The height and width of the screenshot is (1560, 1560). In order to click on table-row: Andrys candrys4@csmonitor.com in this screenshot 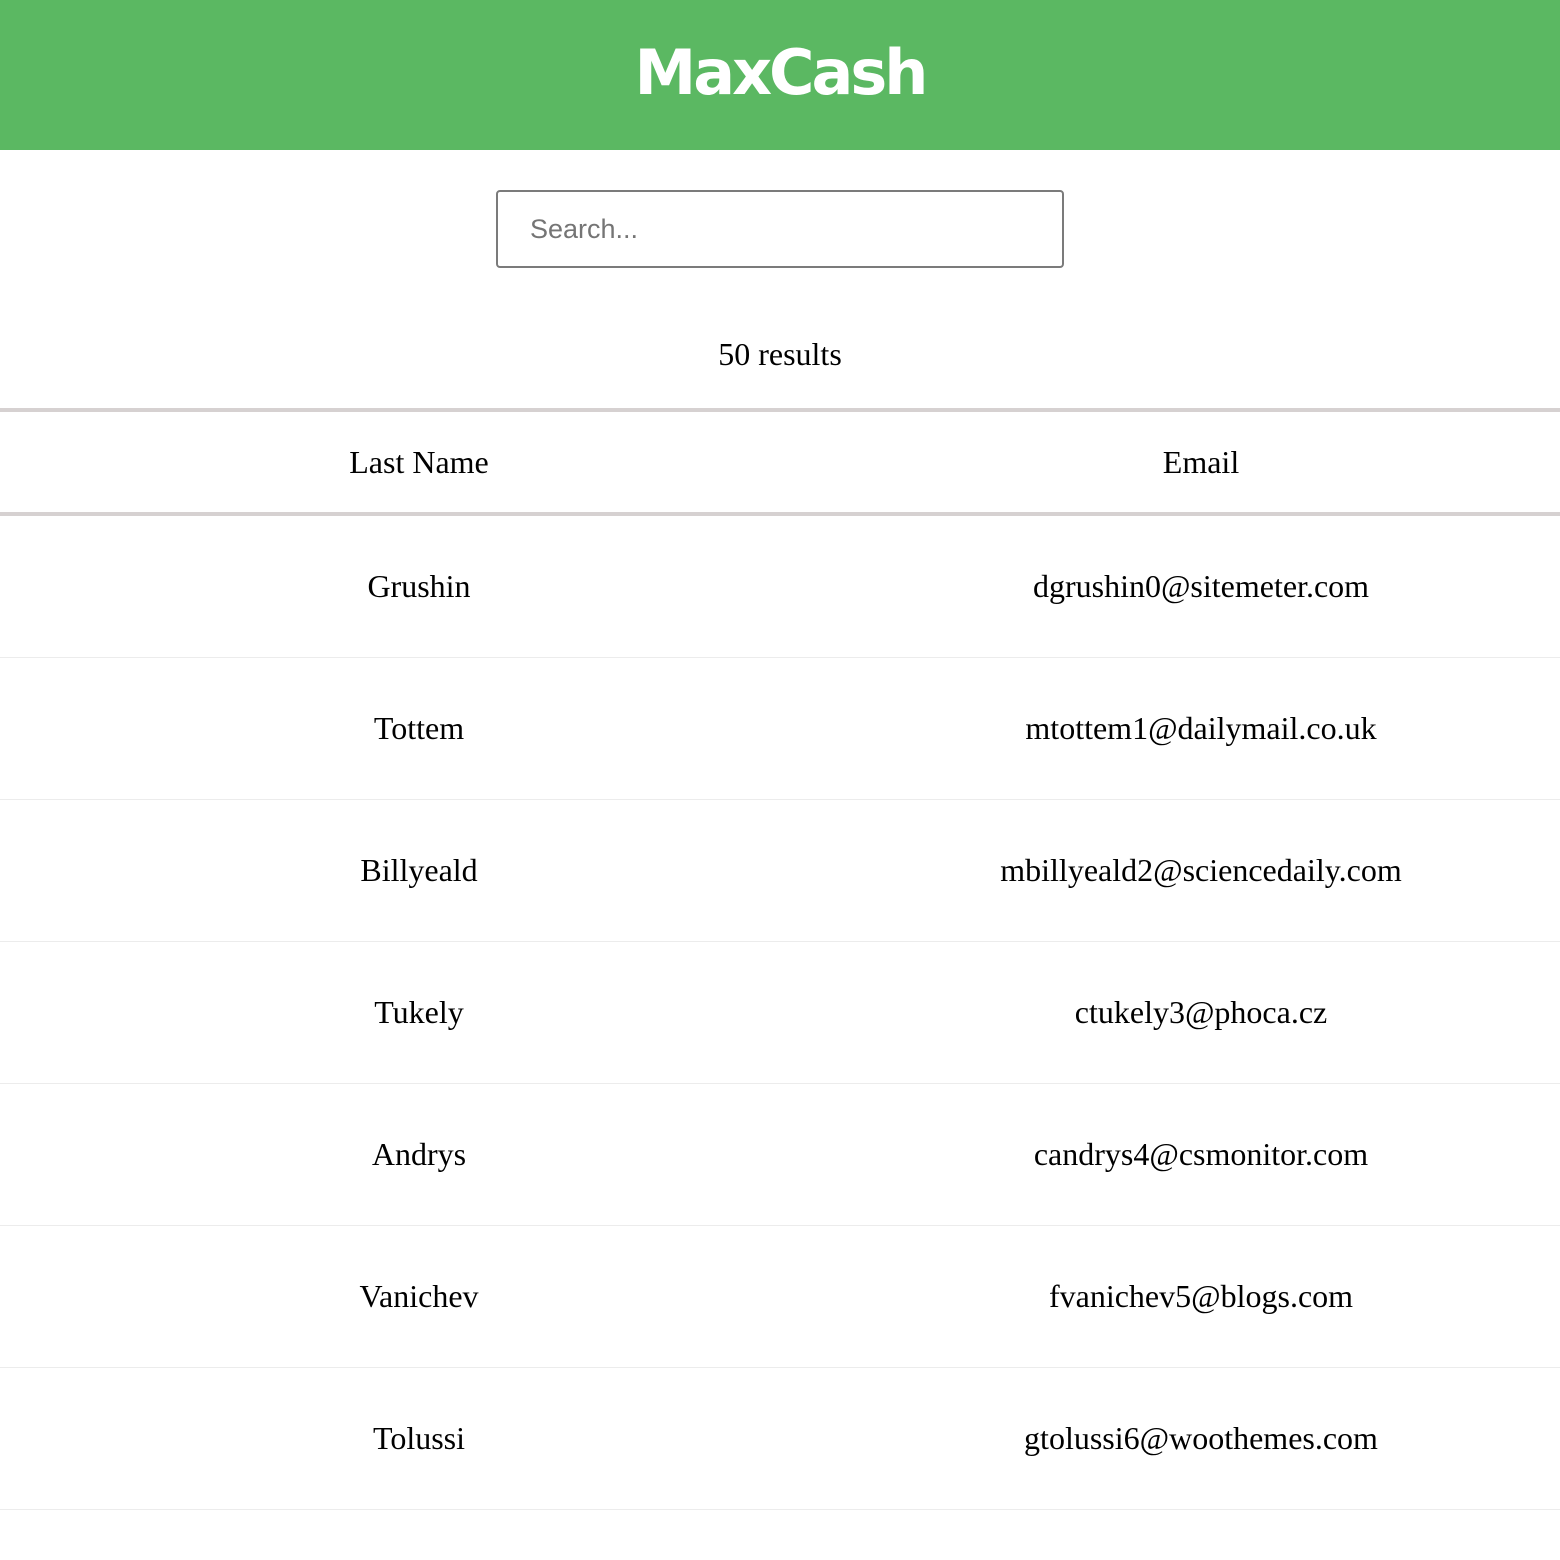, I will do `click(780, 1154)`.